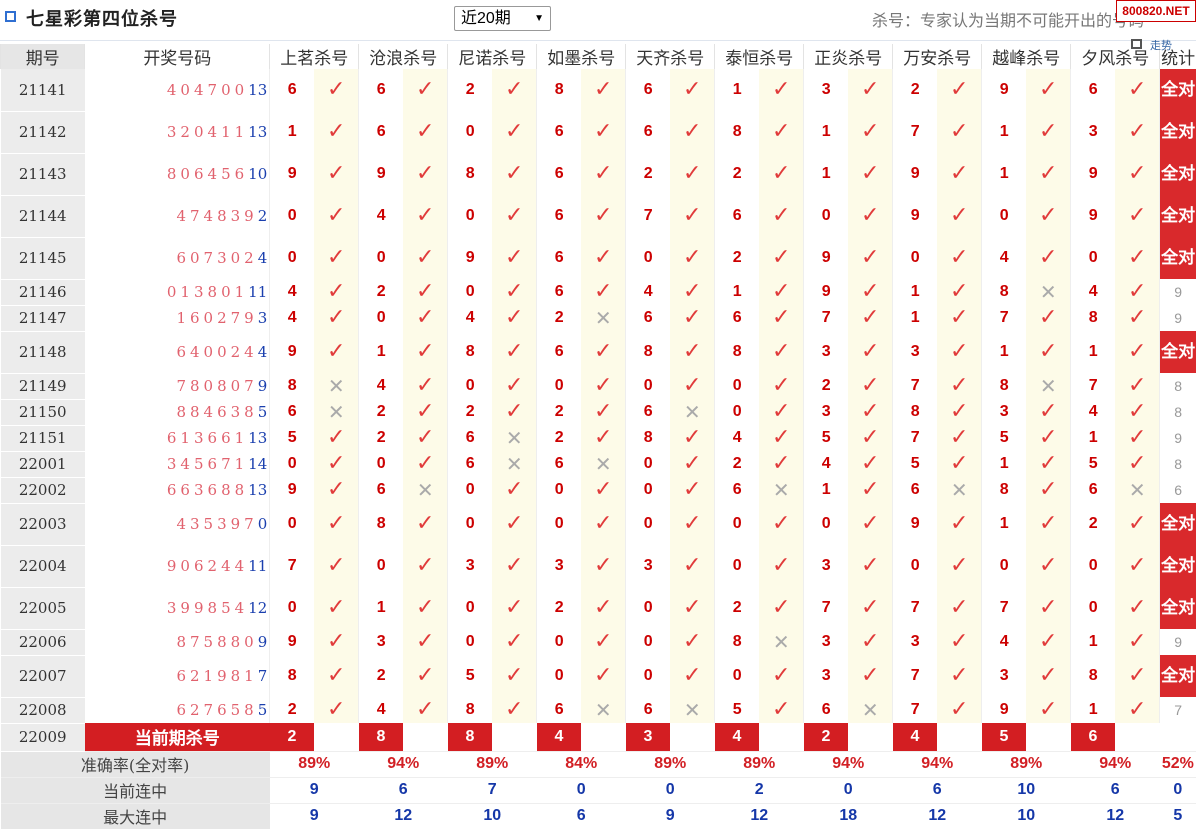 Image resolution: width=1196 pixels, height=829 pixels. What do you see at coordinates (559, 737) in the screenshot?
I see `current-kill-number: 4` at bounding box center [559, 737].